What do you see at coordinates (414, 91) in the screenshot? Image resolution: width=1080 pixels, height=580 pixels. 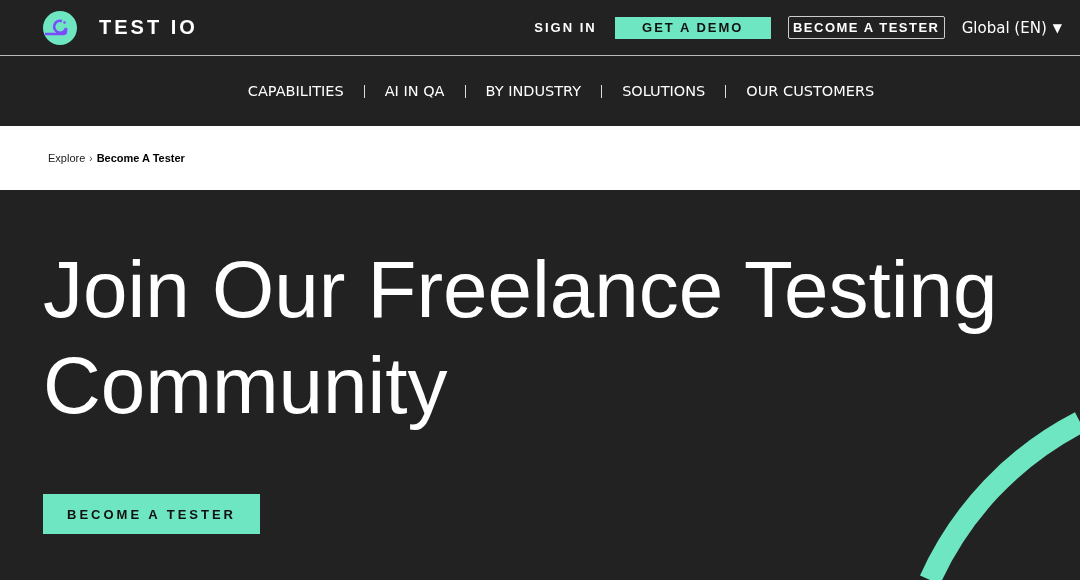 I see `nav-item: AI IN QA` at bounding box center [414, 91].